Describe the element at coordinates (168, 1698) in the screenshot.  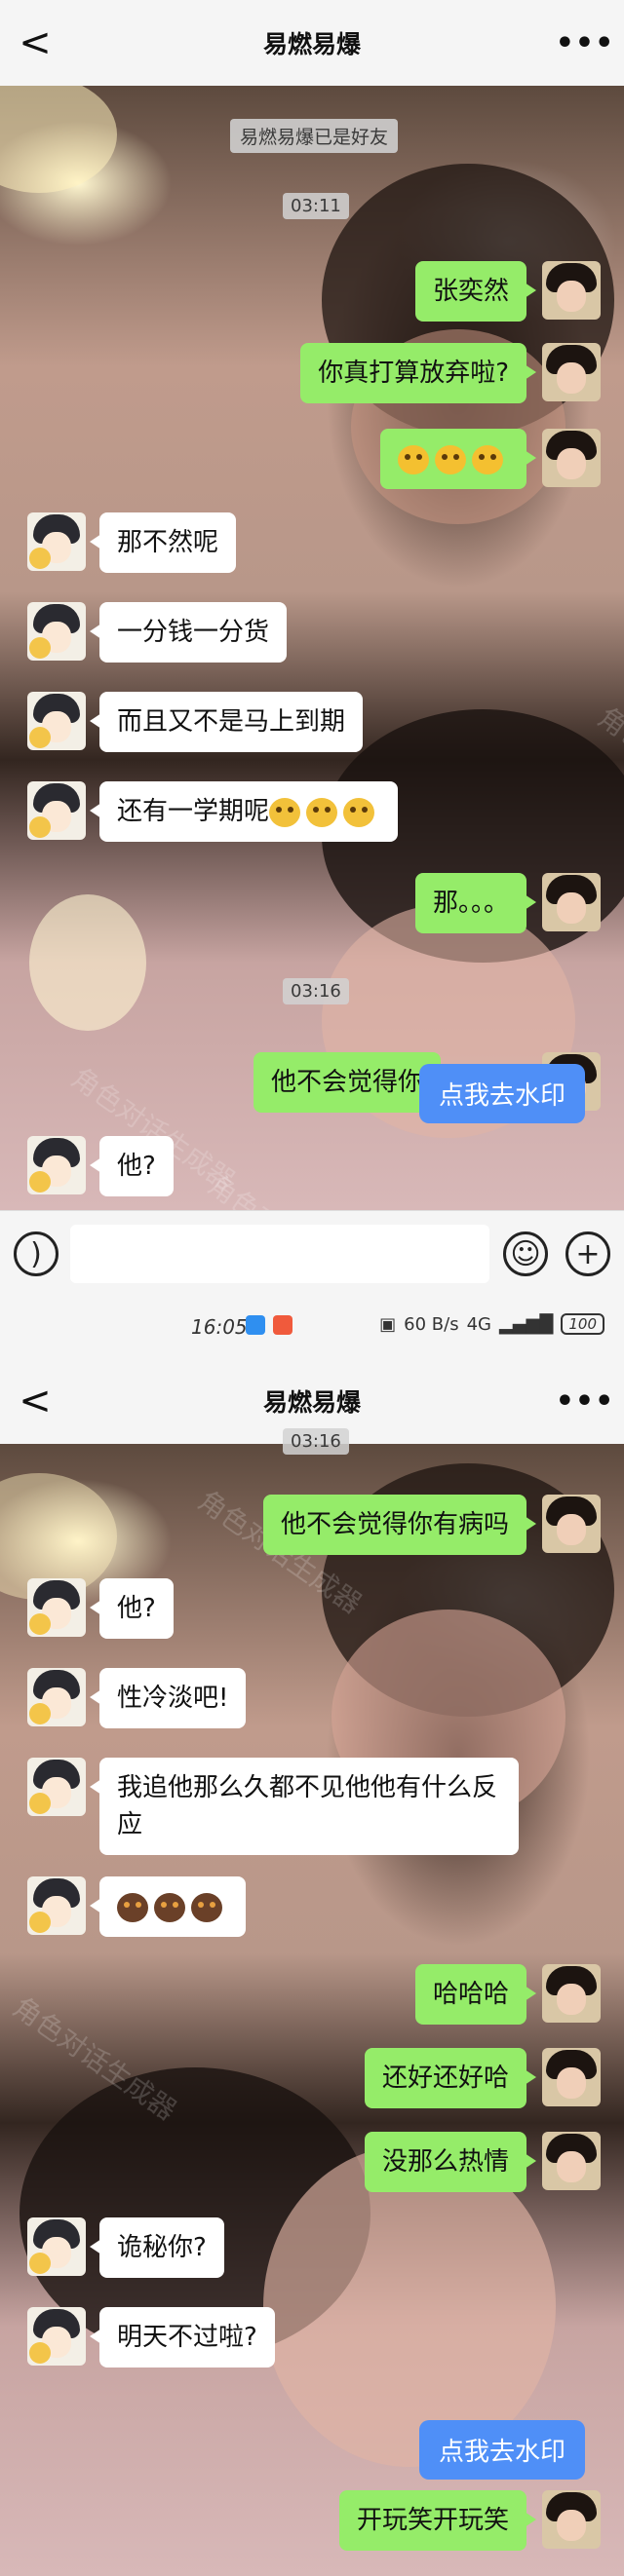
I see `message-bubble-received: 性冷淡吧!` at that location.